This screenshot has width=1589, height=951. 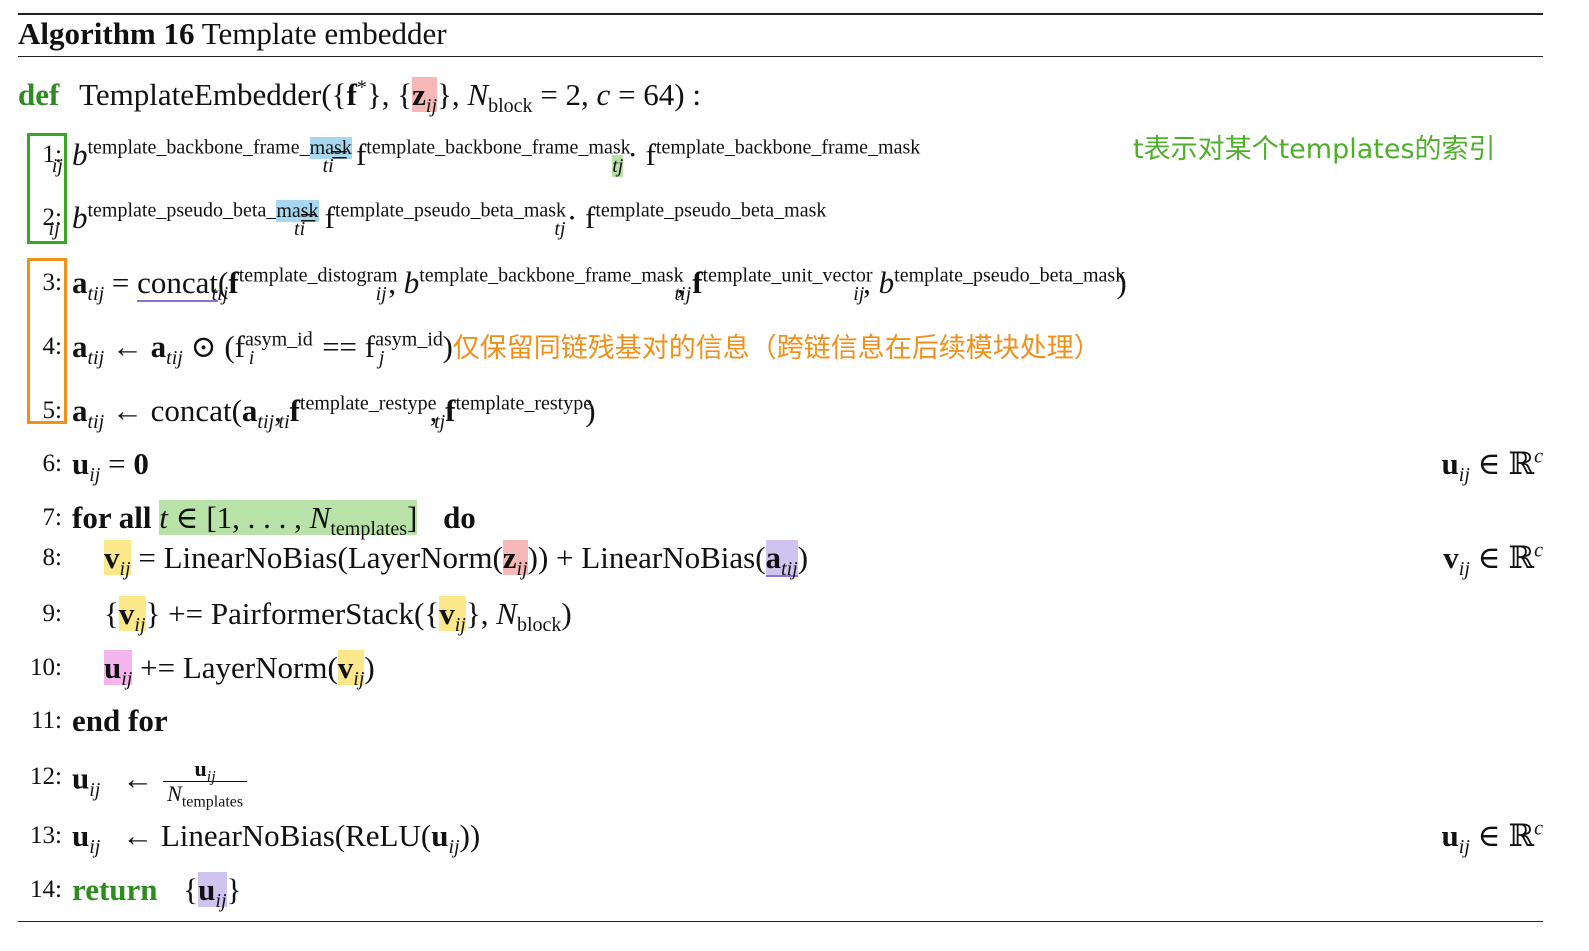 I want to click on algorithm-label: Algorithm 16, so click(x=106, y=33).